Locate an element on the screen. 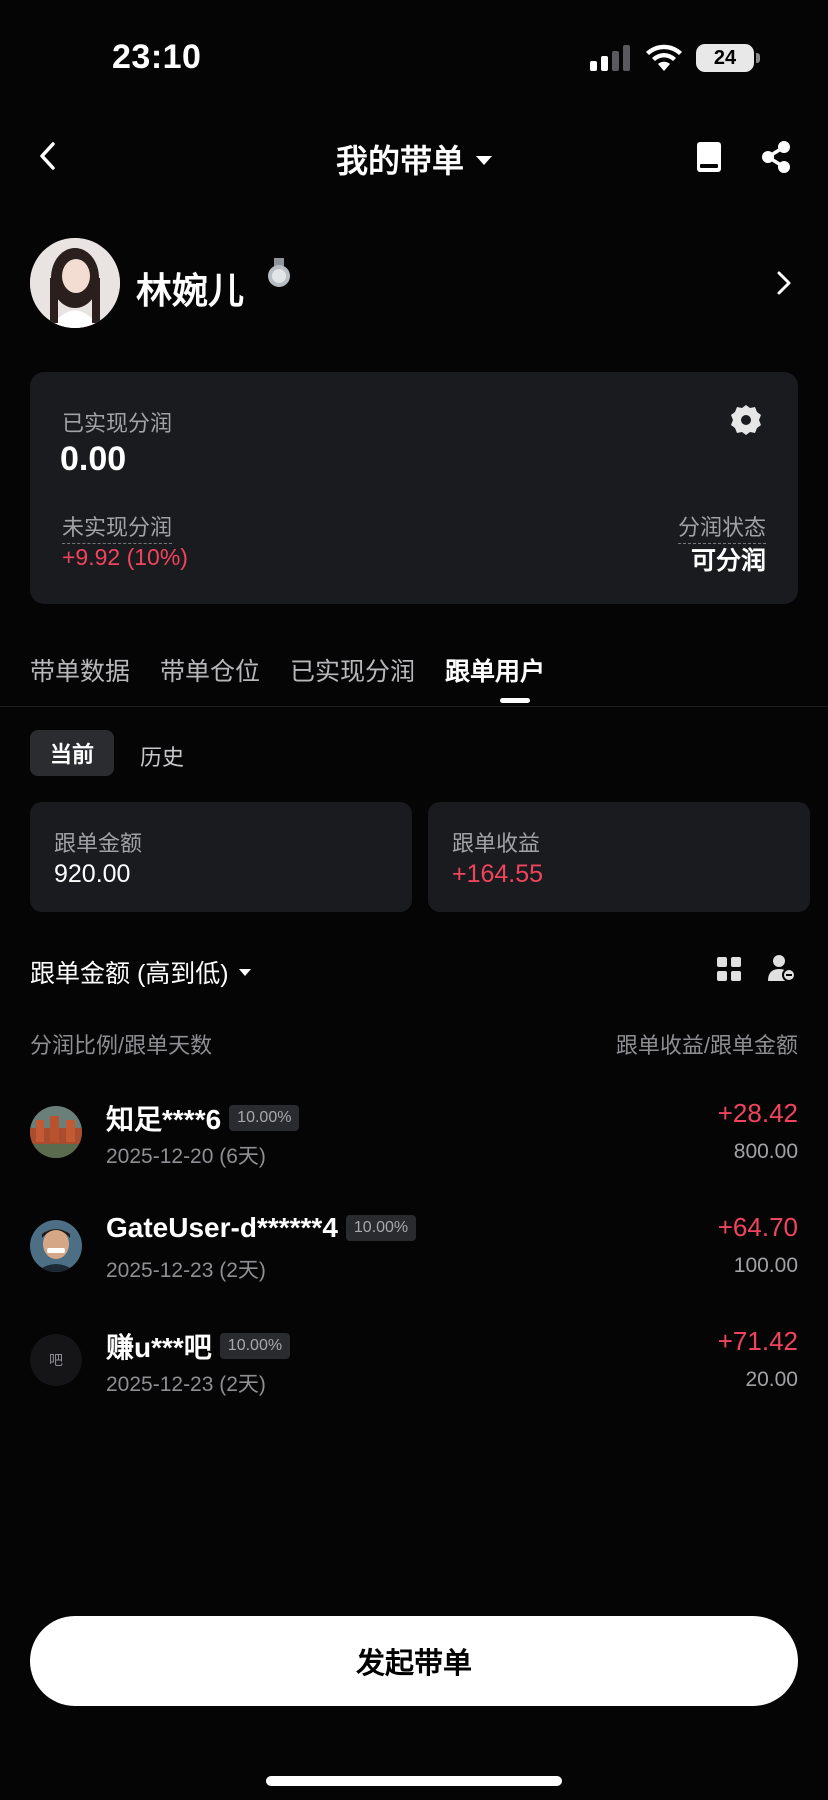 The height and width of the screenshot is (1800, 828). subtab-history: 历史 is located at coordinates (162, 756).